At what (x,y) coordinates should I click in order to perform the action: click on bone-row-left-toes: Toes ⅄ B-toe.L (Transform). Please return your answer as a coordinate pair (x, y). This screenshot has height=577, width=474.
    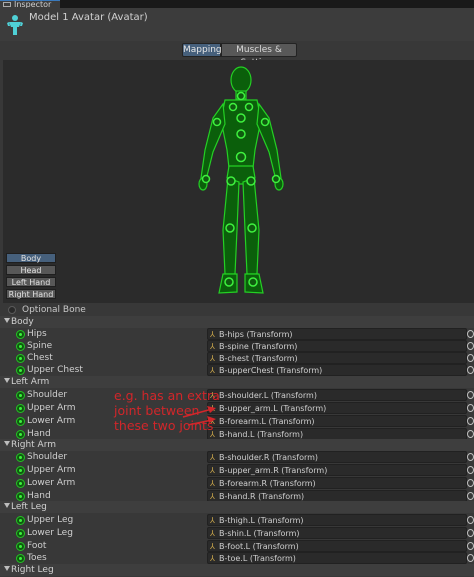
    Looking at the image, I should click on (237, 558).